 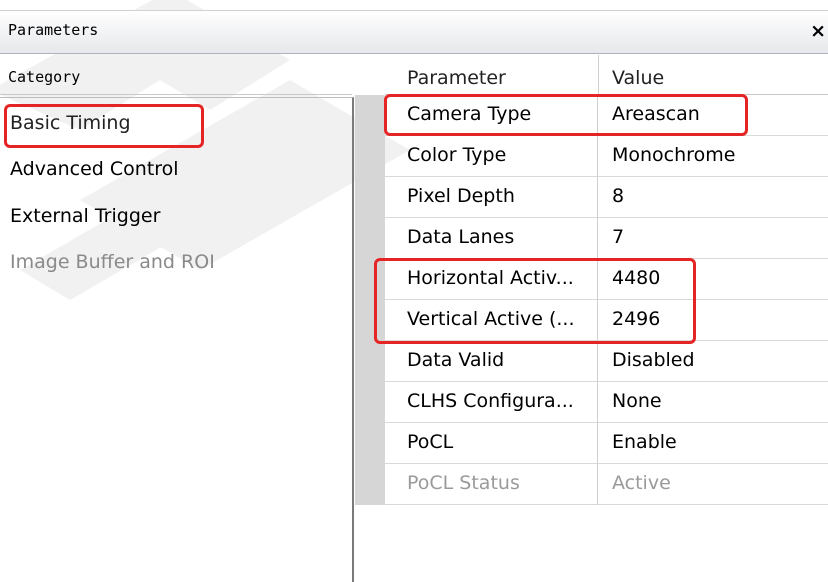 What do you see at coordinates (491, 443) in the screenshot?
I see `parameter-name: PoCL` at bounding box center [491, 443].